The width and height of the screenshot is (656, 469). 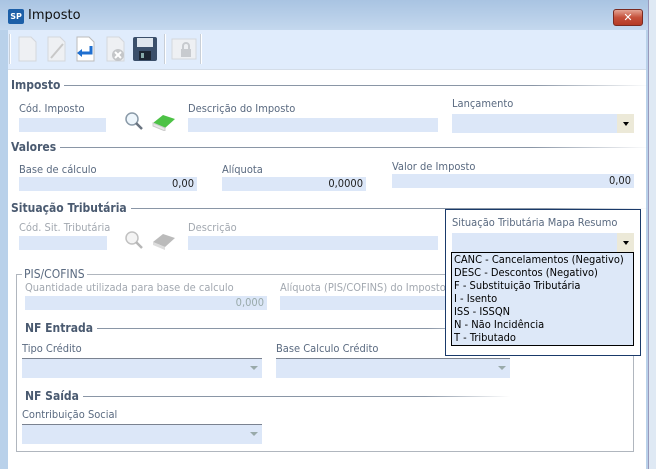 I want to click on section-valores: Valores, so click(x=330, y=147).